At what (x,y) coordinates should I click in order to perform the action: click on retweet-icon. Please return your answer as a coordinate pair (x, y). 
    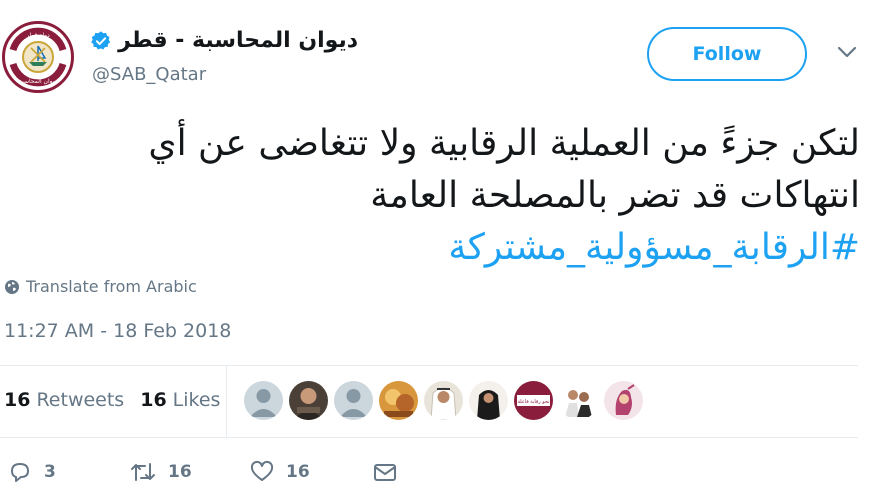
    Looking at the image, I should click on (143, 472).